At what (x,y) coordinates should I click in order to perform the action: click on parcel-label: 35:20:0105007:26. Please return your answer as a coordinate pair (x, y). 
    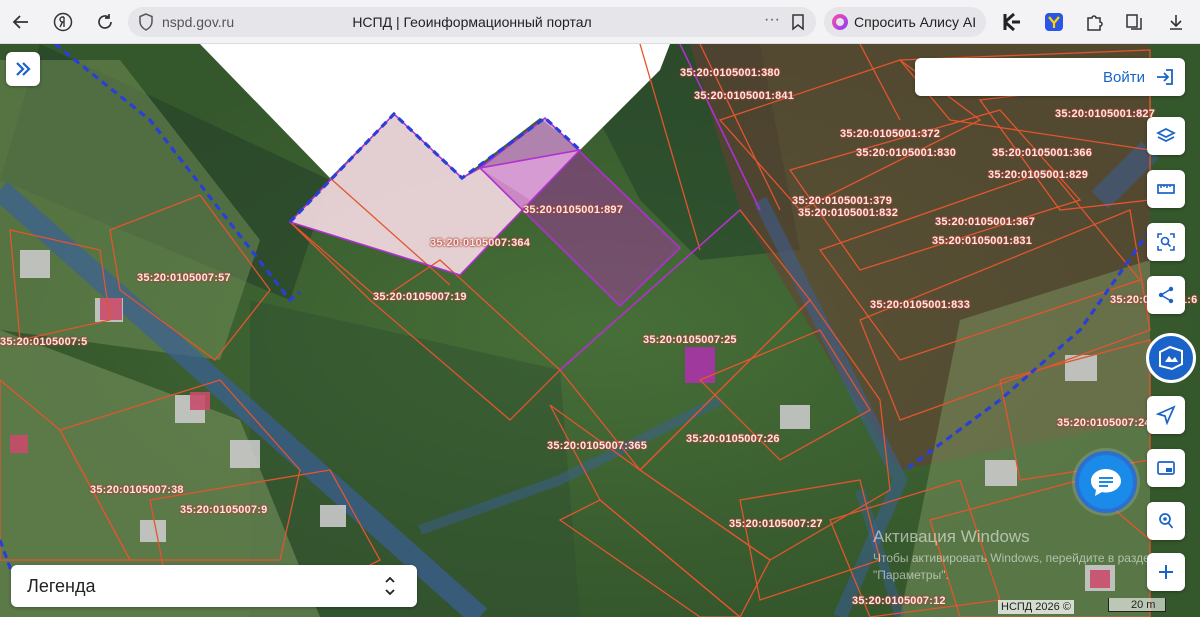
    Looking at the image, I should click on (733, 439).